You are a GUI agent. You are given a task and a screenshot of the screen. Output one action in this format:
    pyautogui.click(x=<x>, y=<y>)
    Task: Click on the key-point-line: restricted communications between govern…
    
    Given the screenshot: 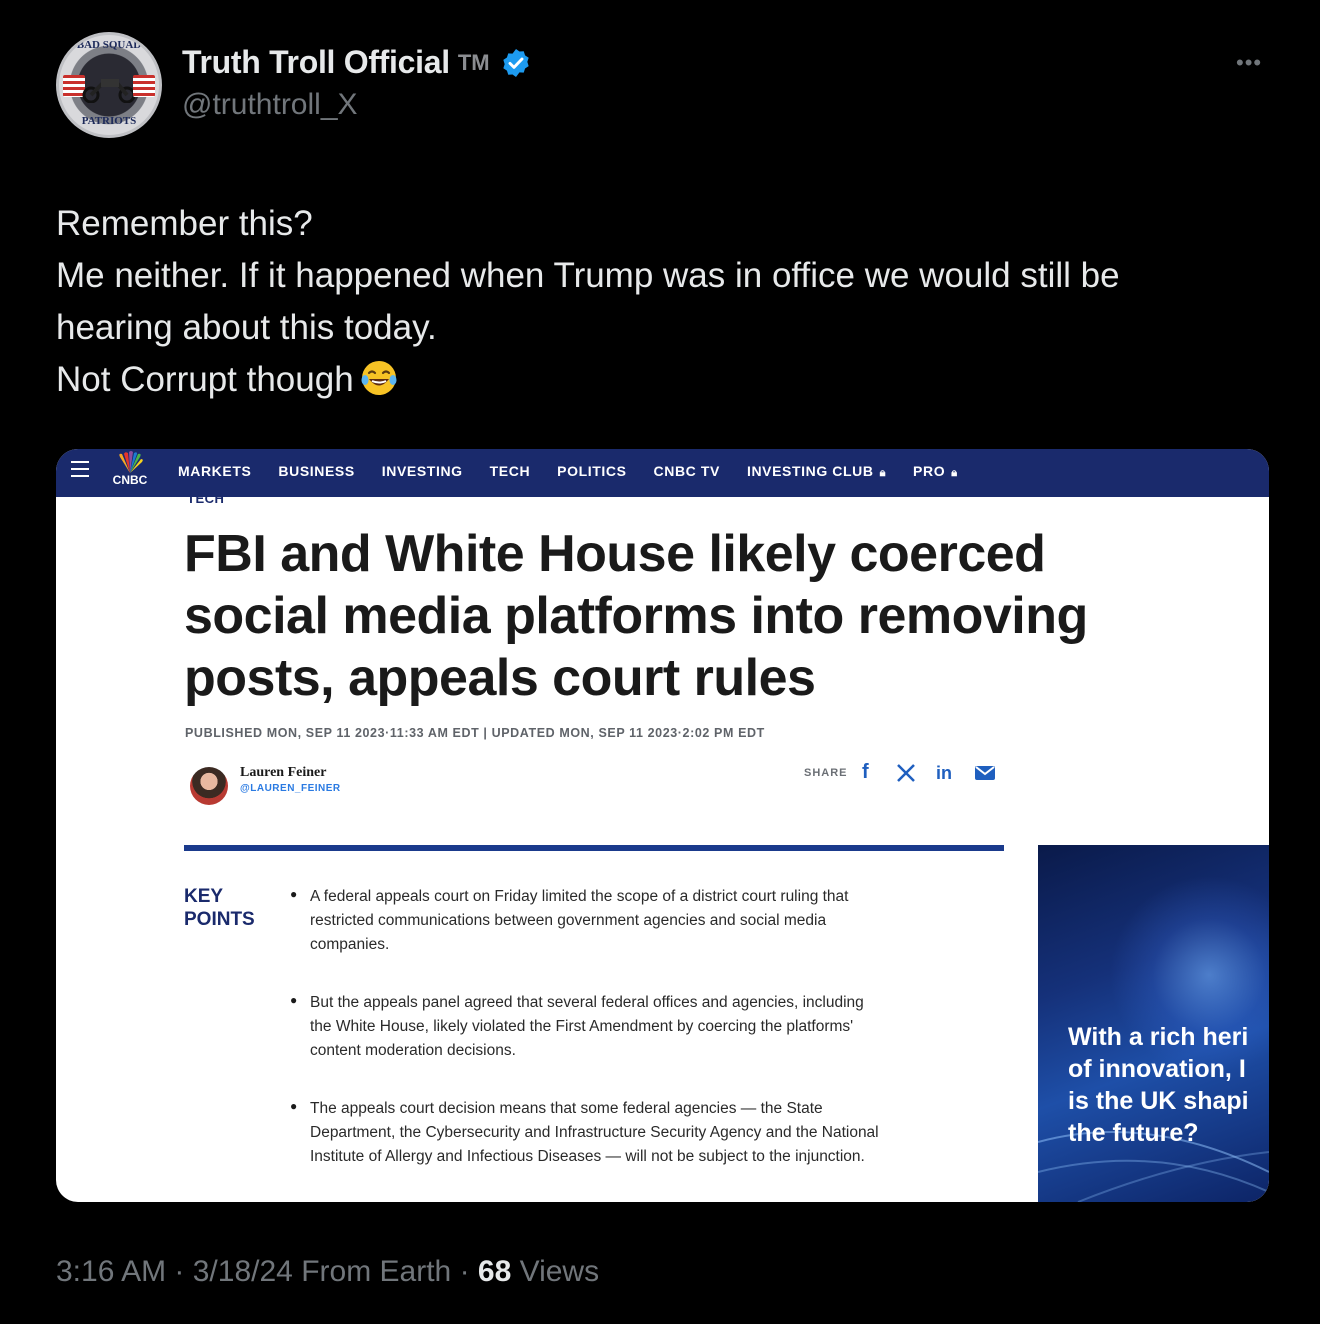 What is the action you would take?
    pyautogui.click(x=568, y=920)
    